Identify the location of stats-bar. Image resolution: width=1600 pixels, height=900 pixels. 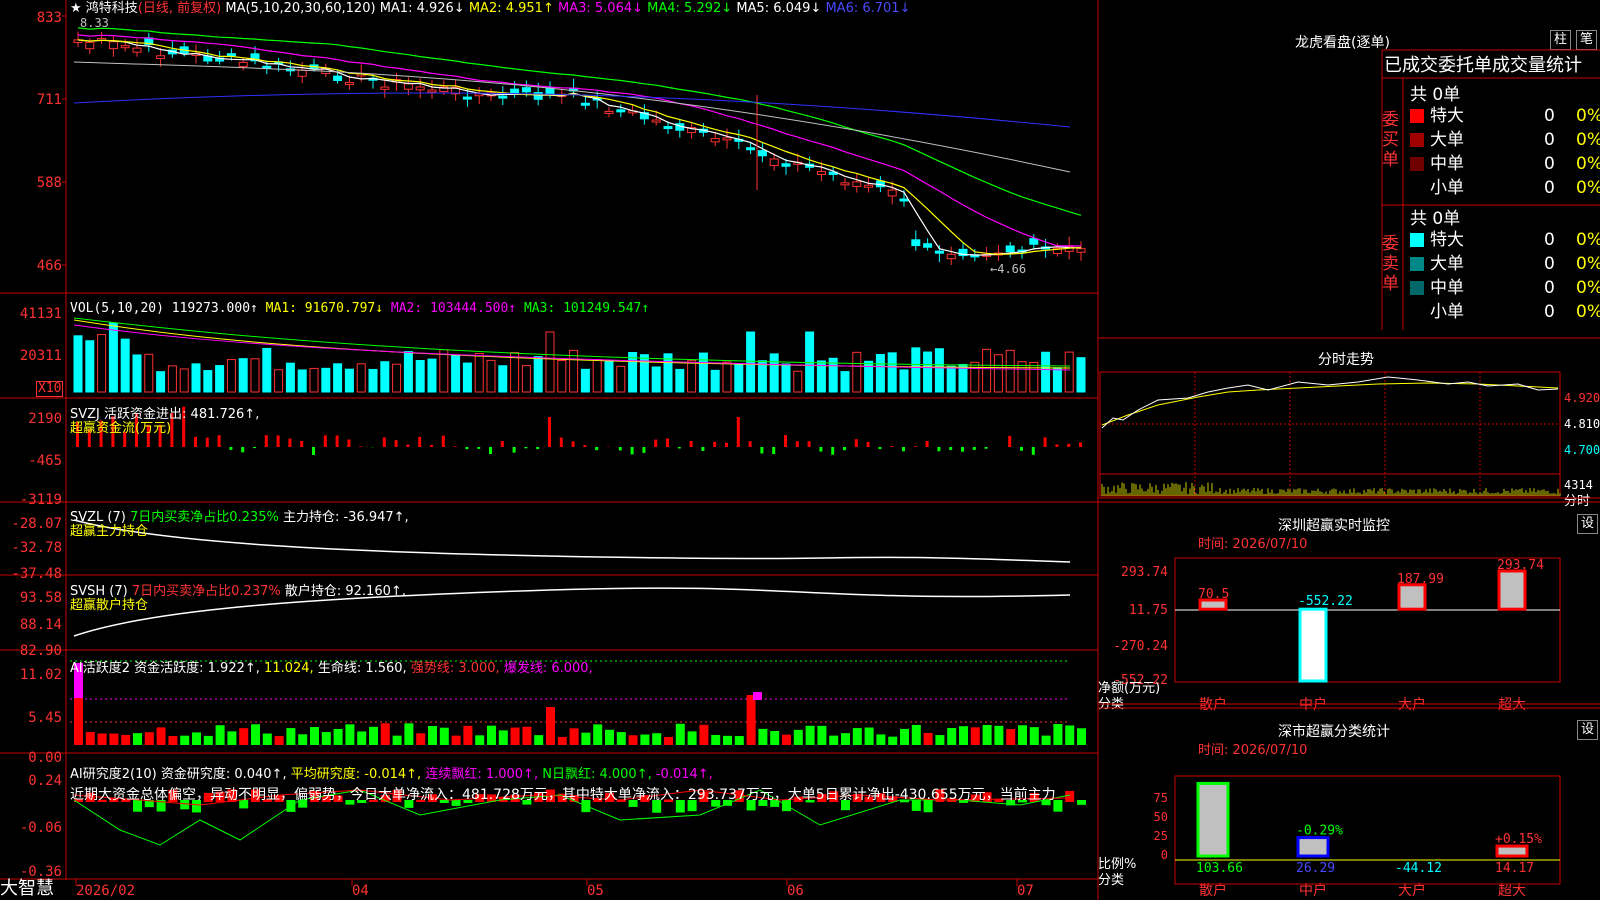
(1213, 819).